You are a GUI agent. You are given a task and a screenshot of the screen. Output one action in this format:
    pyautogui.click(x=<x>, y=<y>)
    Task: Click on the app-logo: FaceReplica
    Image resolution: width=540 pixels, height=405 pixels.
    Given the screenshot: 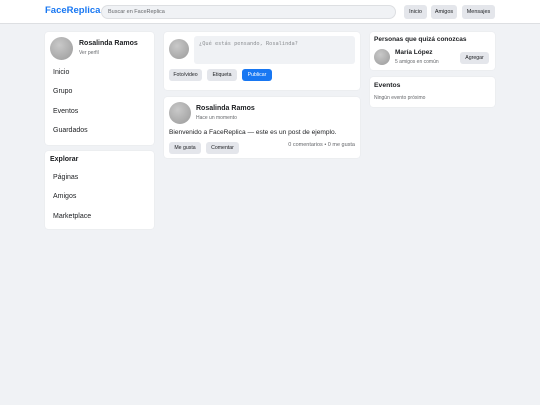 What is the action you would take?
    pyautogui.click(x=72, y=10)
    